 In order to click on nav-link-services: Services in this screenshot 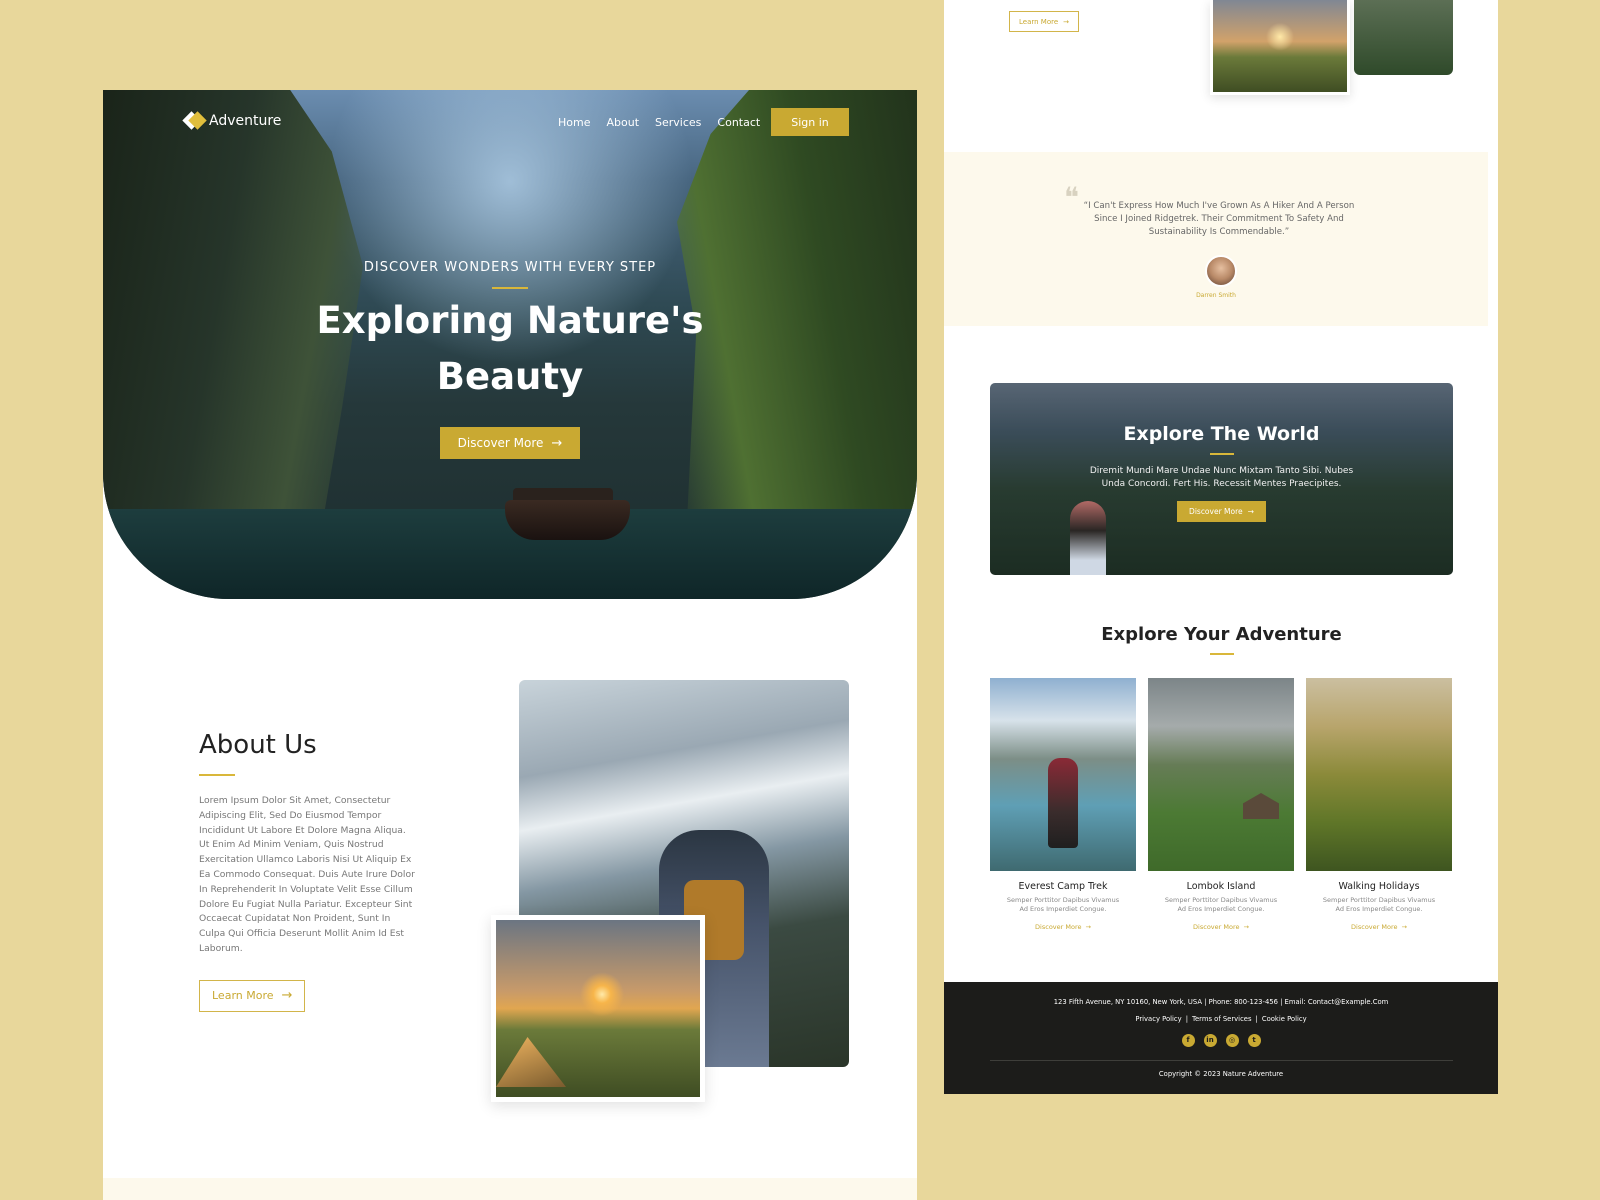, I will do `click(678, 122)`.